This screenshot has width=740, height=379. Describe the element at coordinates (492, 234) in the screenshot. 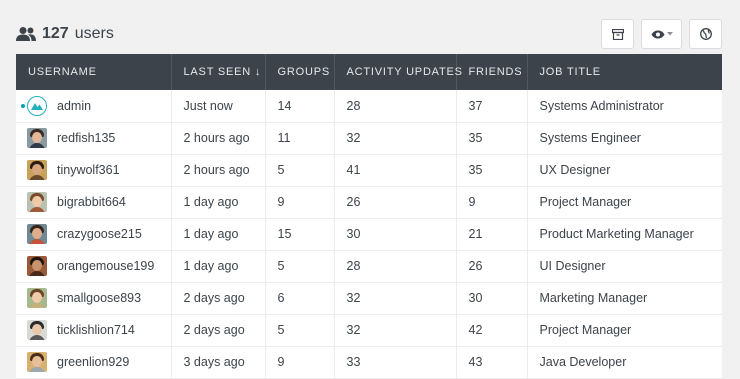

I see `friends-cell: 21` at that location.